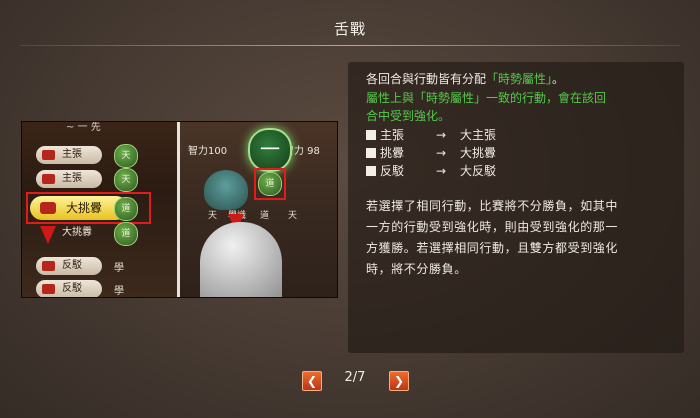 The height and width of the screenshot is (418, 700). What do you see at coordinates (355, 377) in the screenshot?
I see `page-indicator: 2/7` at bounding box center [355, 377].